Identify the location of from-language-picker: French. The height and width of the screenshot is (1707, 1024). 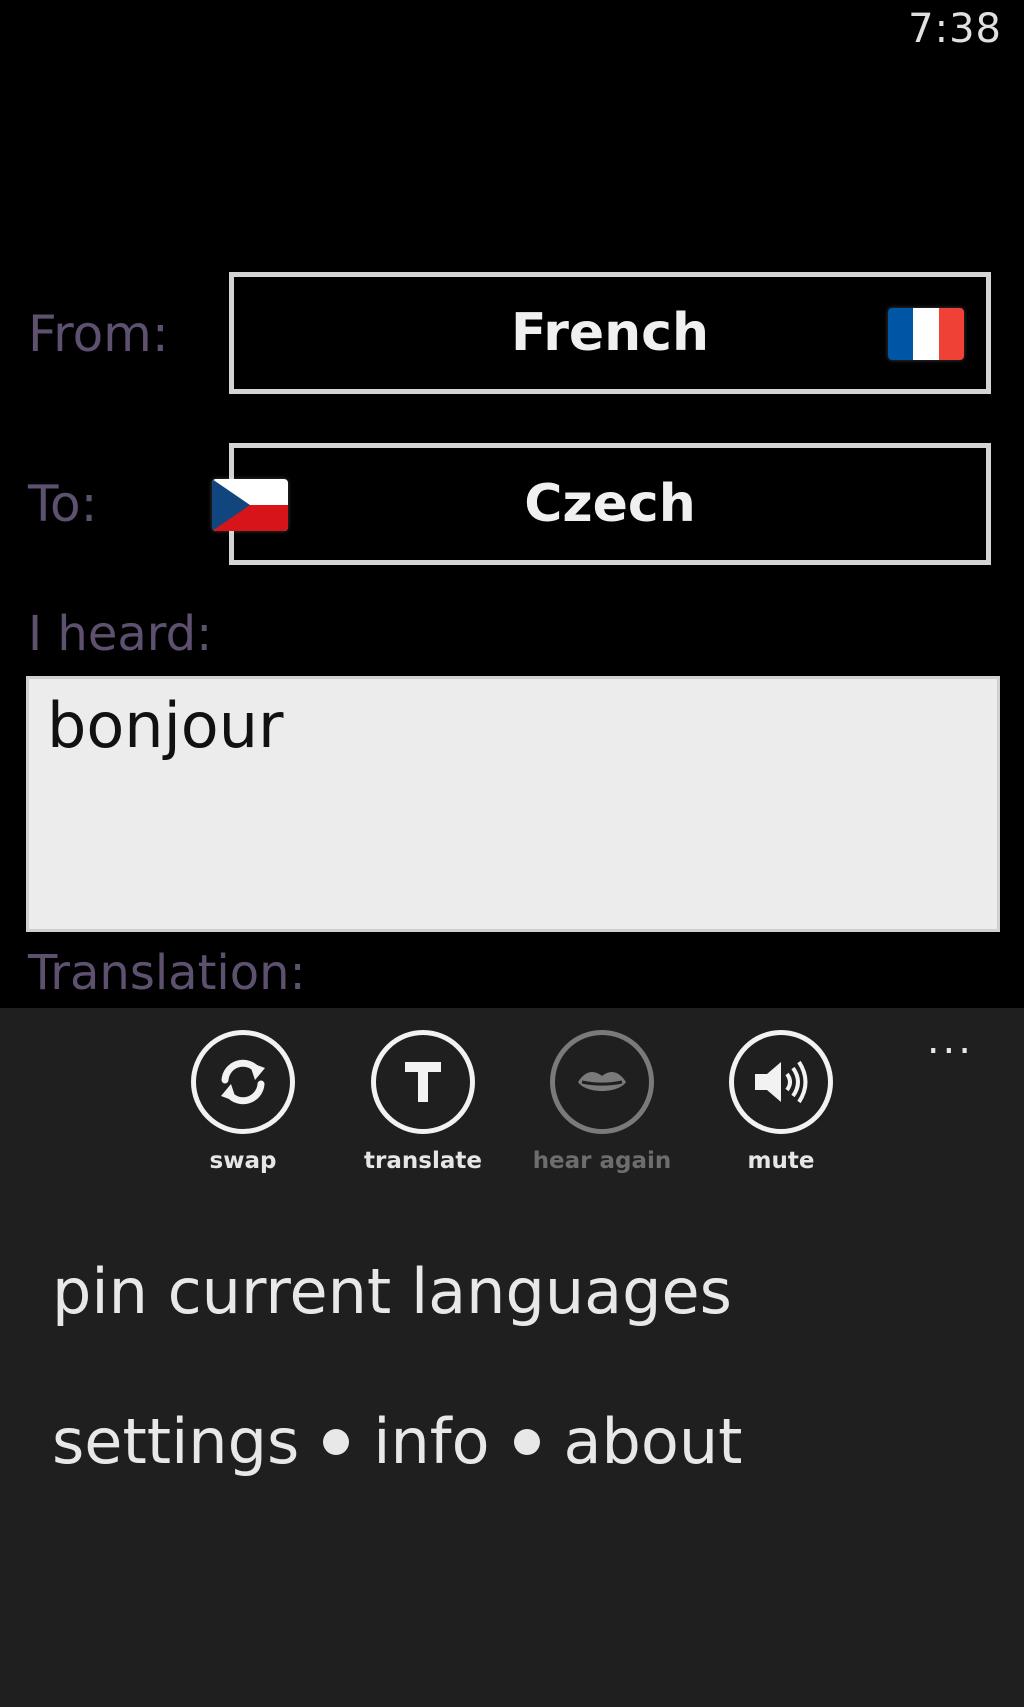
(610, 333).